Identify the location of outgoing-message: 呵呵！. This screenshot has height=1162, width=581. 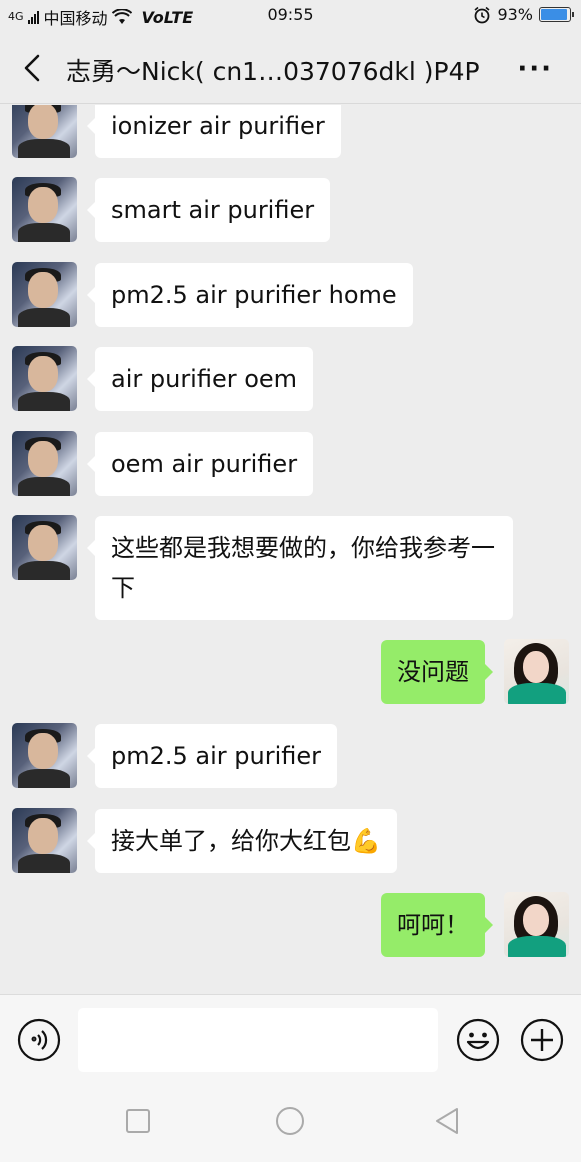
(437, 925).